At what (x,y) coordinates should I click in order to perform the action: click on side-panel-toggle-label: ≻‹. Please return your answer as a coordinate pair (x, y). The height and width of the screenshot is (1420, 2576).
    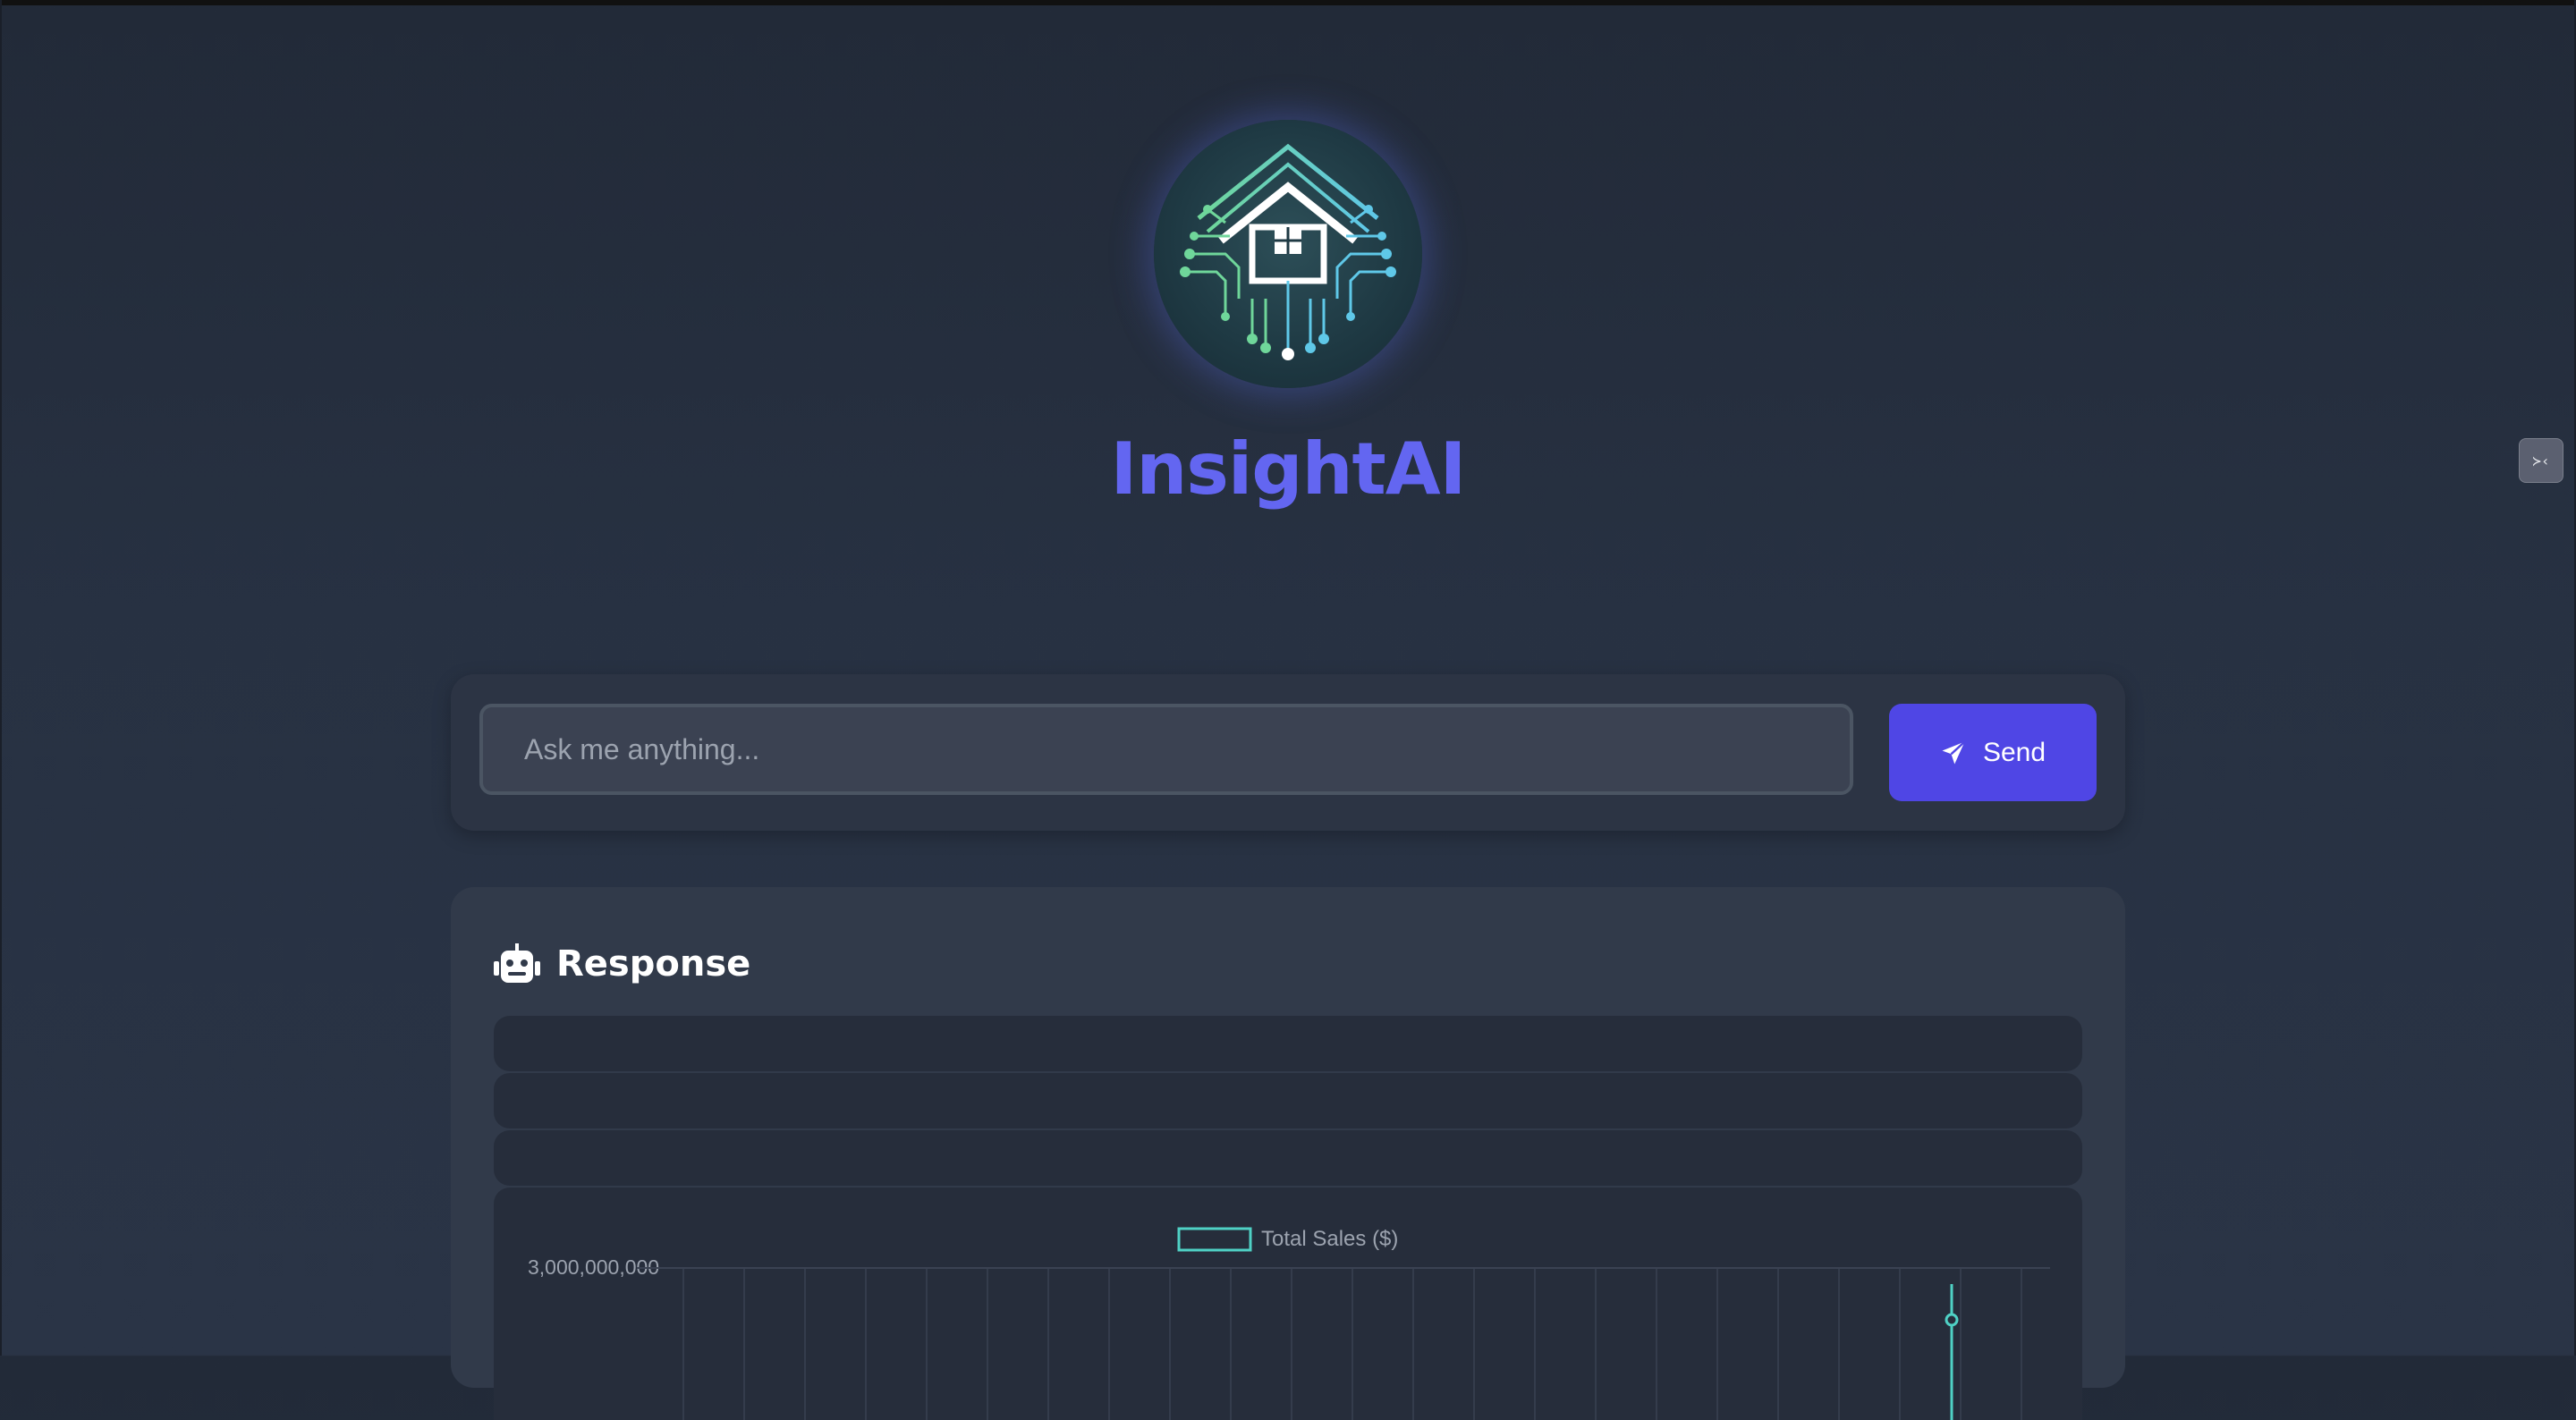
    Looking at the image, I should click on (2541, 461).